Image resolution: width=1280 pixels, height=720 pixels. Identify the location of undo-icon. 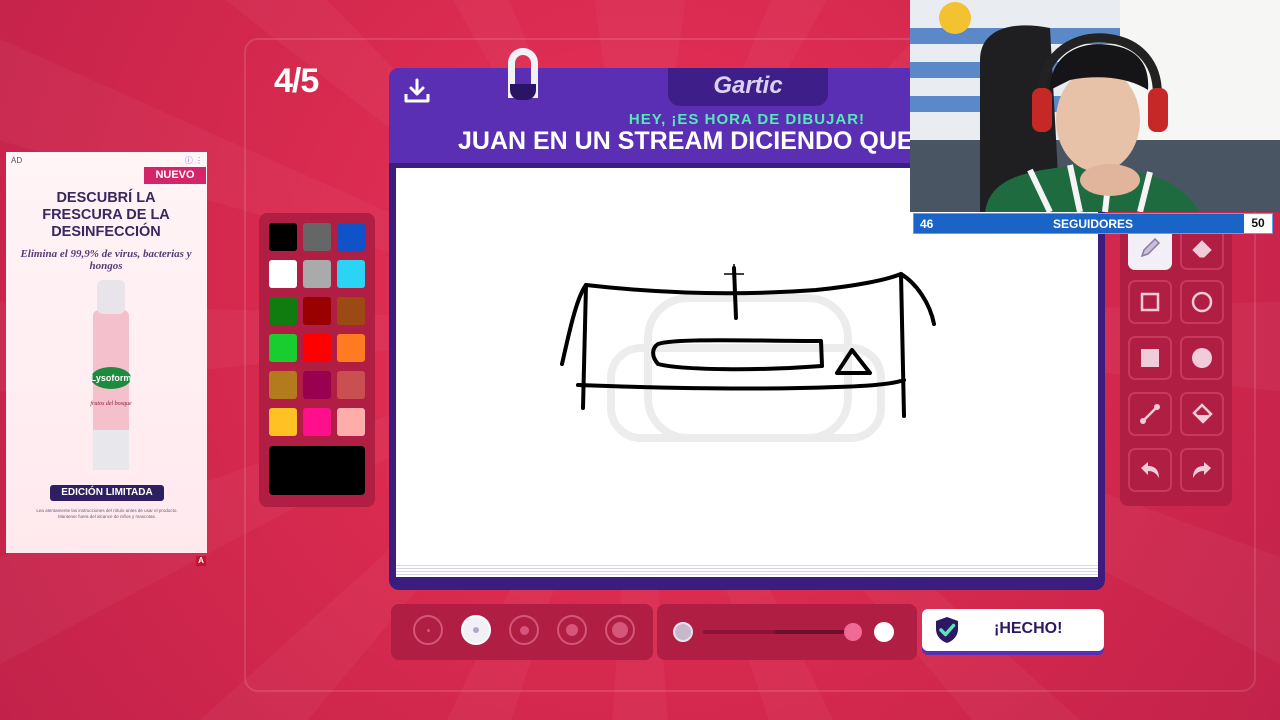
(1150, 470).